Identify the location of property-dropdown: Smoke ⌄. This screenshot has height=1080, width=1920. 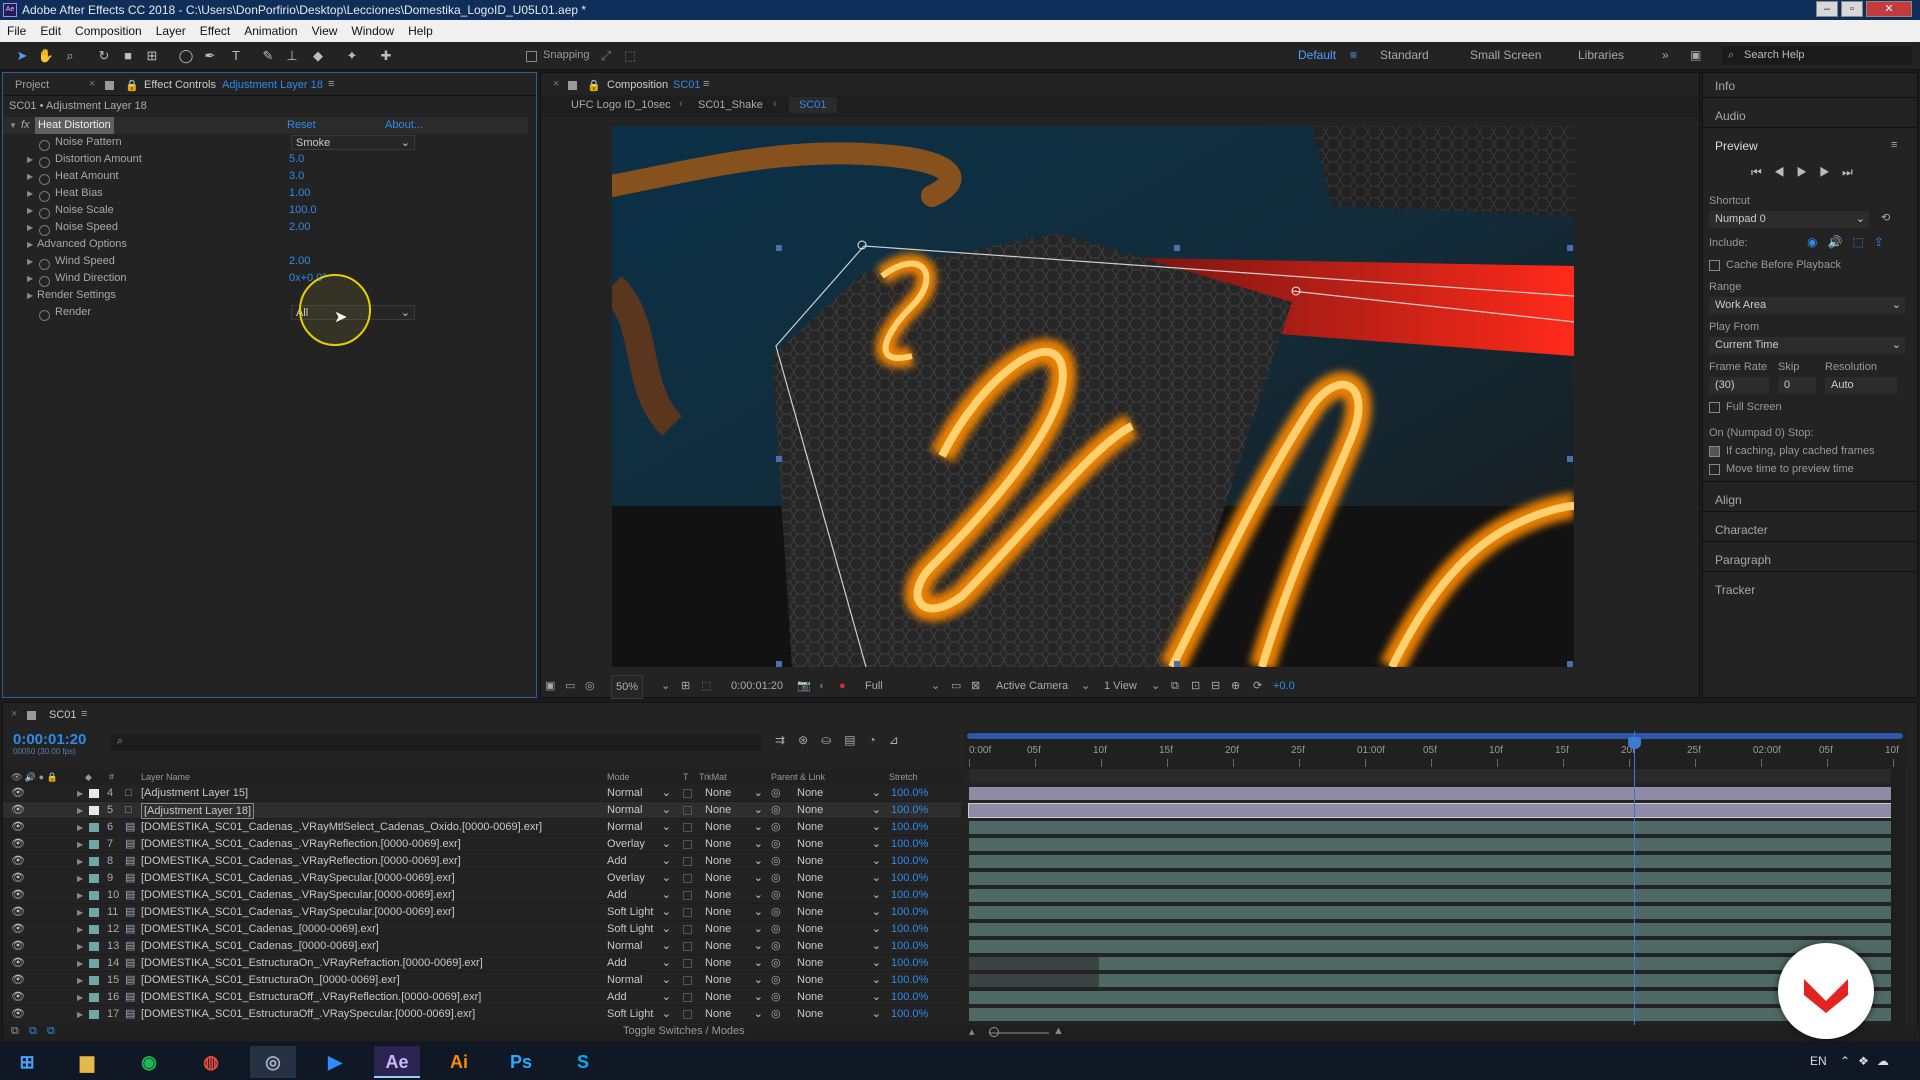
(353, 142).